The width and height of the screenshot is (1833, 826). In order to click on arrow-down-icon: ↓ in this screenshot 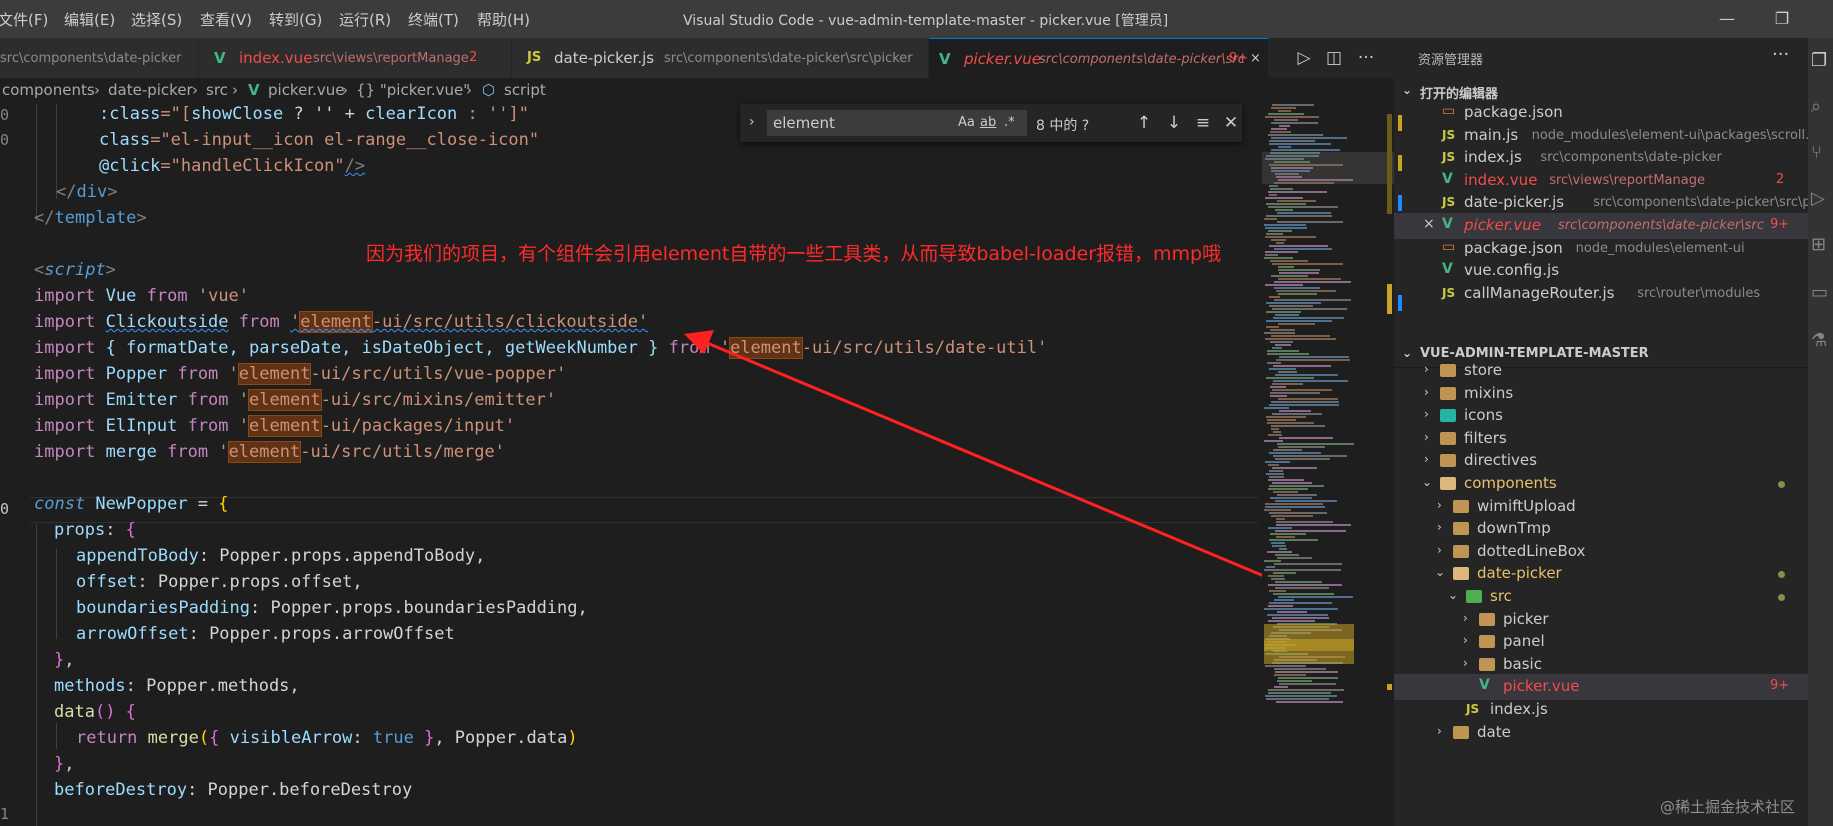, I will do `click(1174, 123)`.